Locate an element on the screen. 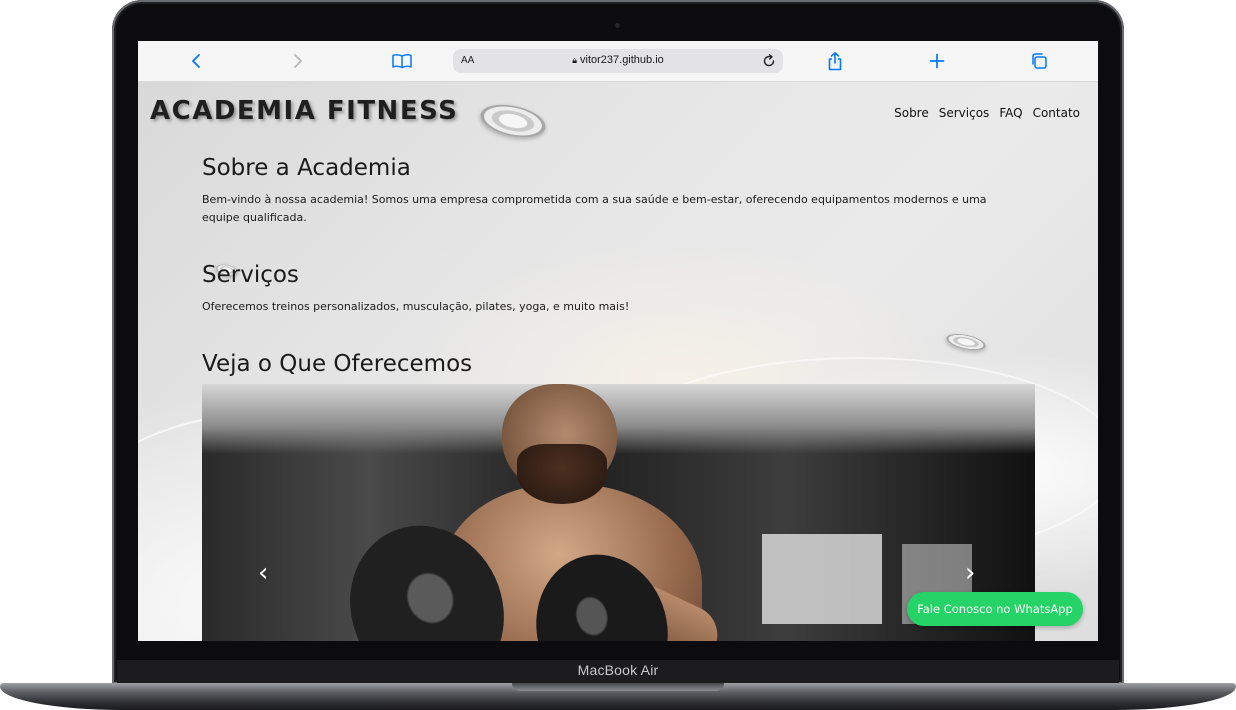 Image resolution: width=1236 pixels, height=710 pixels. url-text: vitor237.github.io is located at coordinates (622, 60).